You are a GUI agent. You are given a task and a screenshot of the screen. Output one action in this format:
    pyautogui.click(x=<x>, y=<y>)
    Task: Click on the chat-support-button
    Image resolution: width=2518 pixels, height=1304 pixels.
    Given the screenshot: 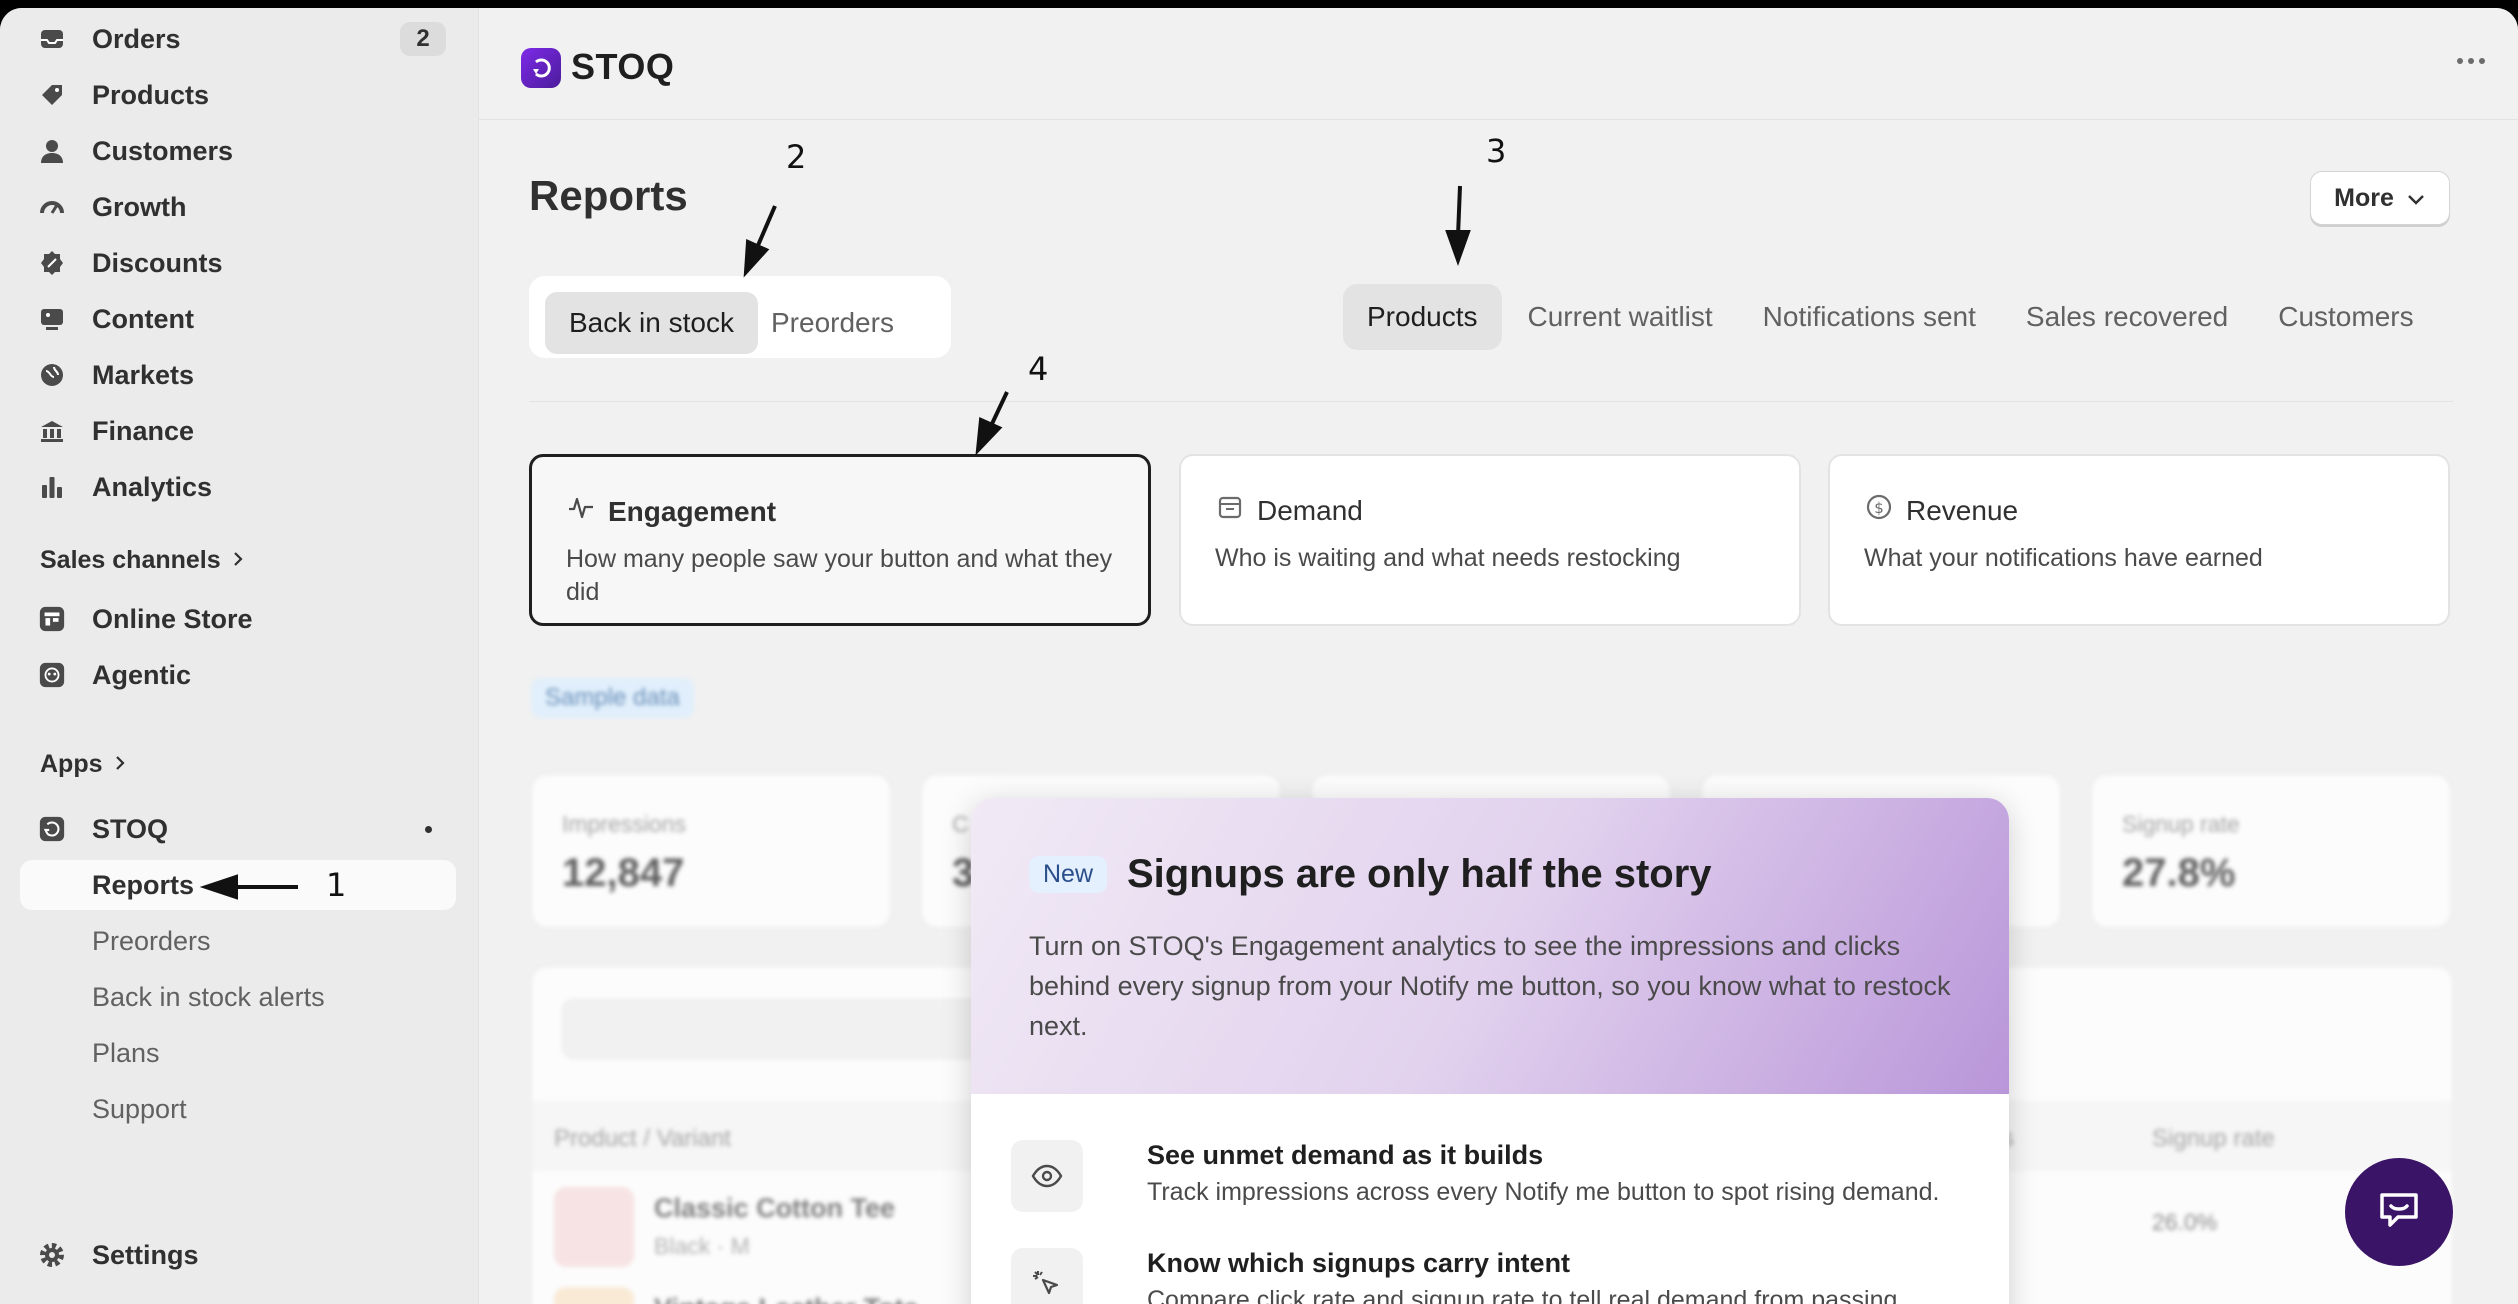 What is the action you would take?
    pyautogui.click(x=2399, y=1212)
    